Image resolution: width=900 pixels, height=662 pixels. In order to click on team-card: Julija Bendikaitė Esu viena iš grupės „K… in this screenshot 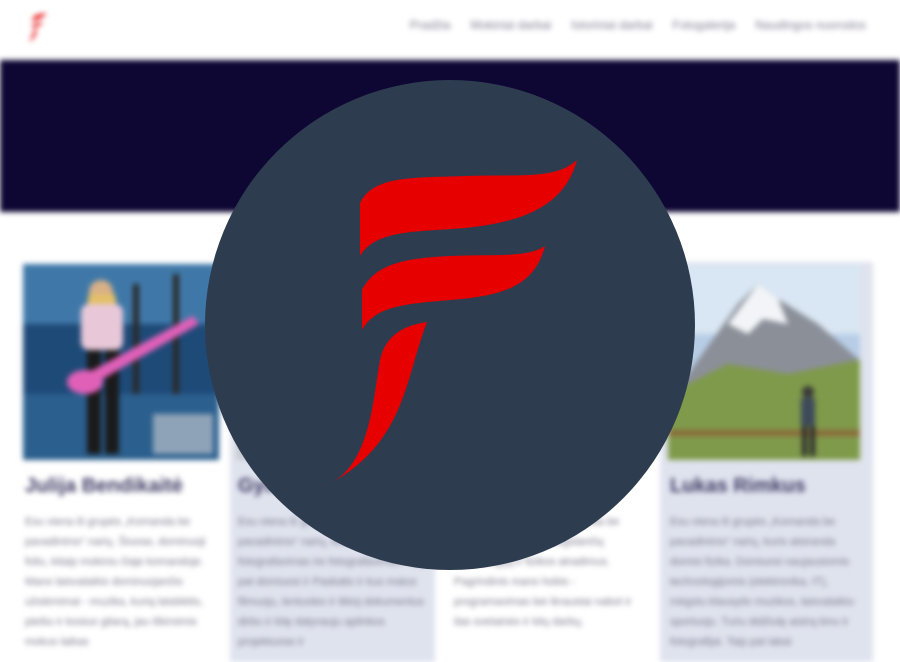, I will do `click(121, 462)`.